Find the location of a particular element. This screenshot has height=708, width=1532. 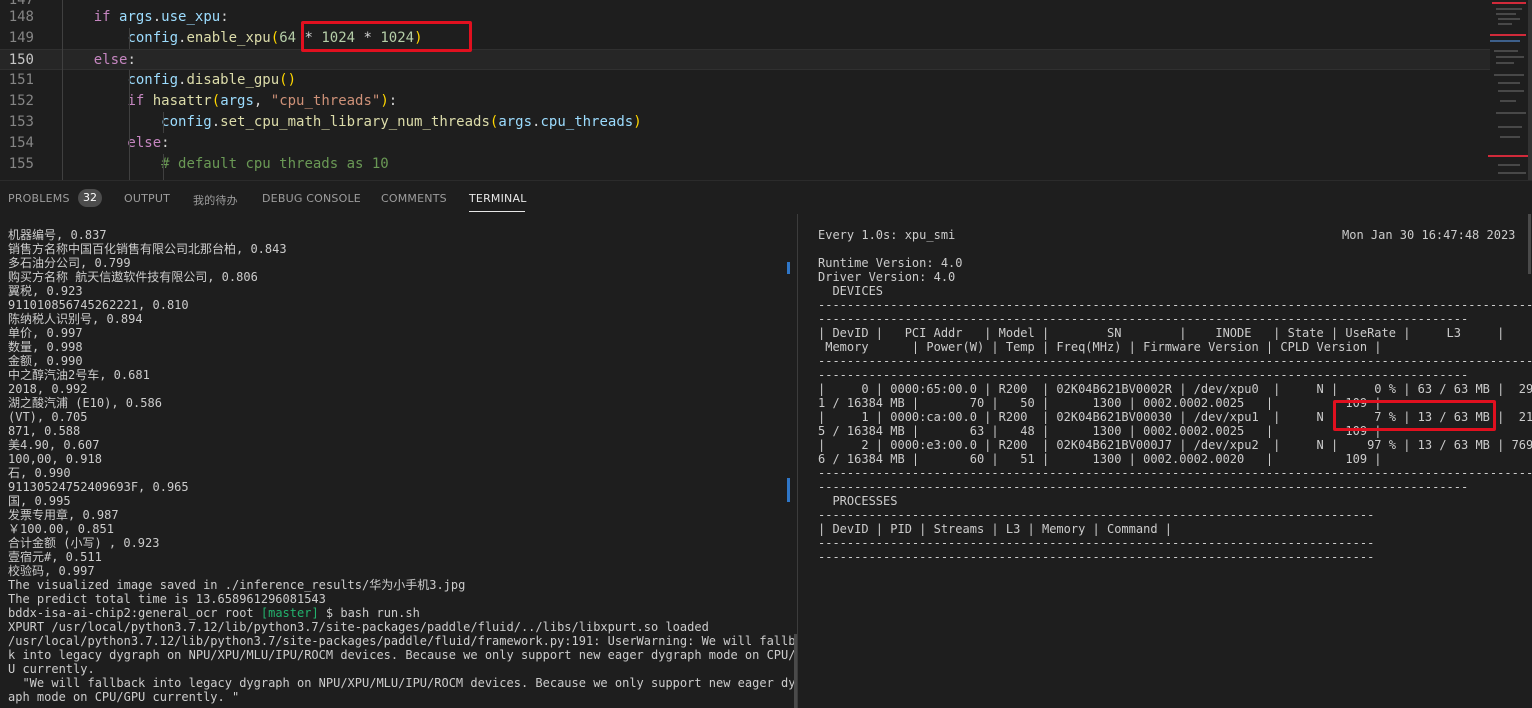

code-line: 148 if args.use_xpu: is located at coordinates (745, 17).